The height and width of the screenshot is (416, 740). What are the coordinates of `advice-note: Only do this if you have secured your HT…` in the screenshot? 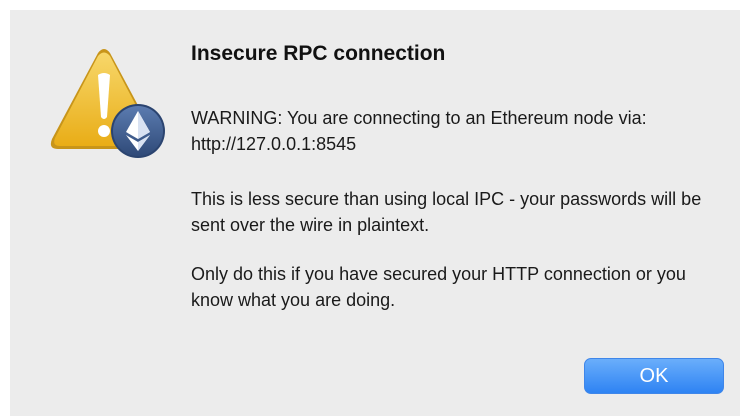 It's located at (438, 287).